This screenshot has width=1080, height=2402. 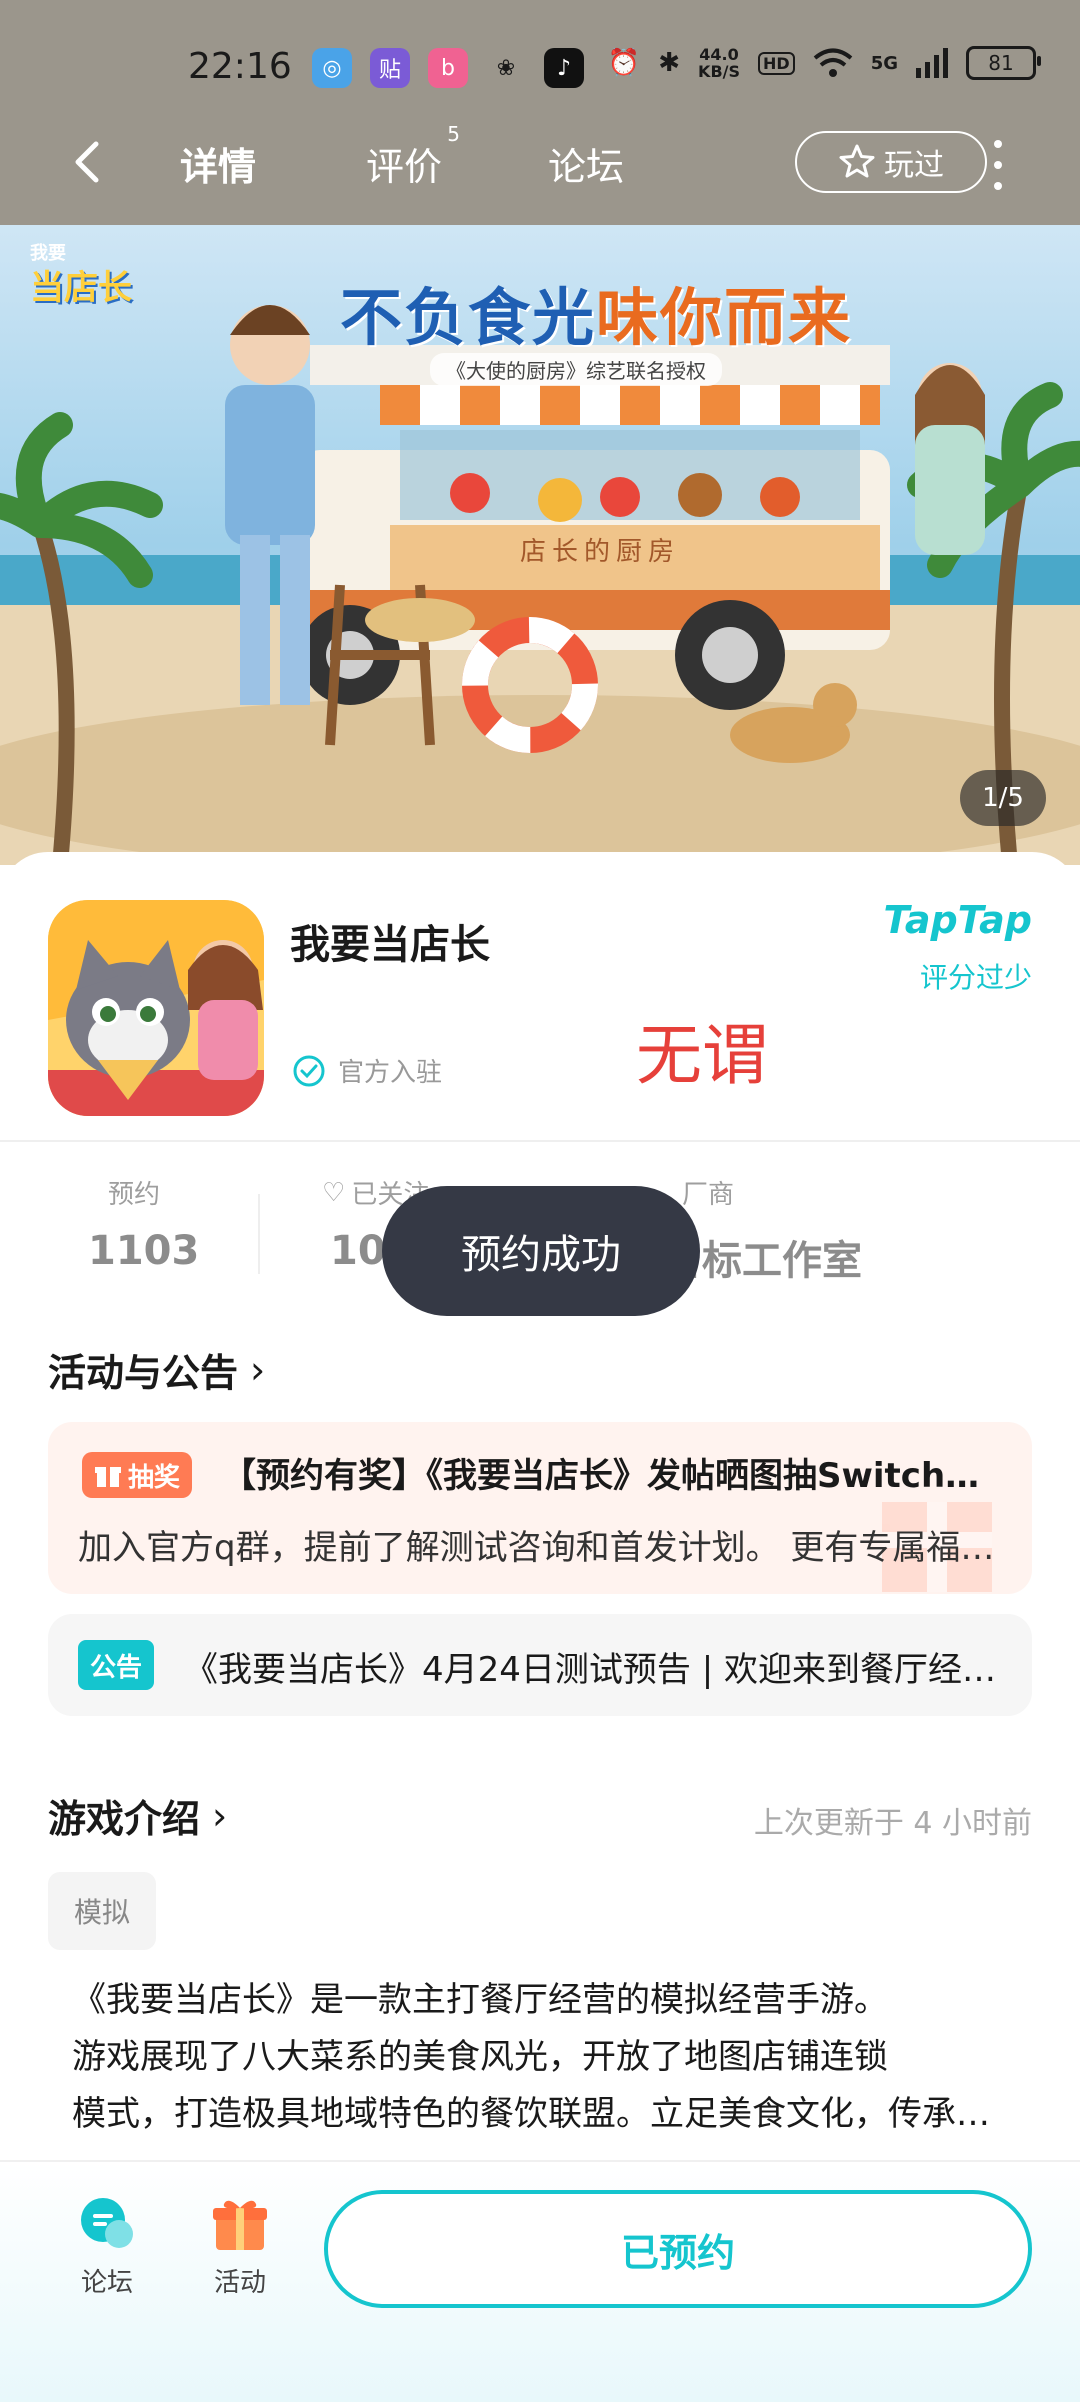 What do you see at coordinates (542, 2114) in the screenshot?
I see `description-line: 模式，打造极具地域特色的餐饮联盟。立足美食文化，传承中华美味` at bounding box center [542, 2114].